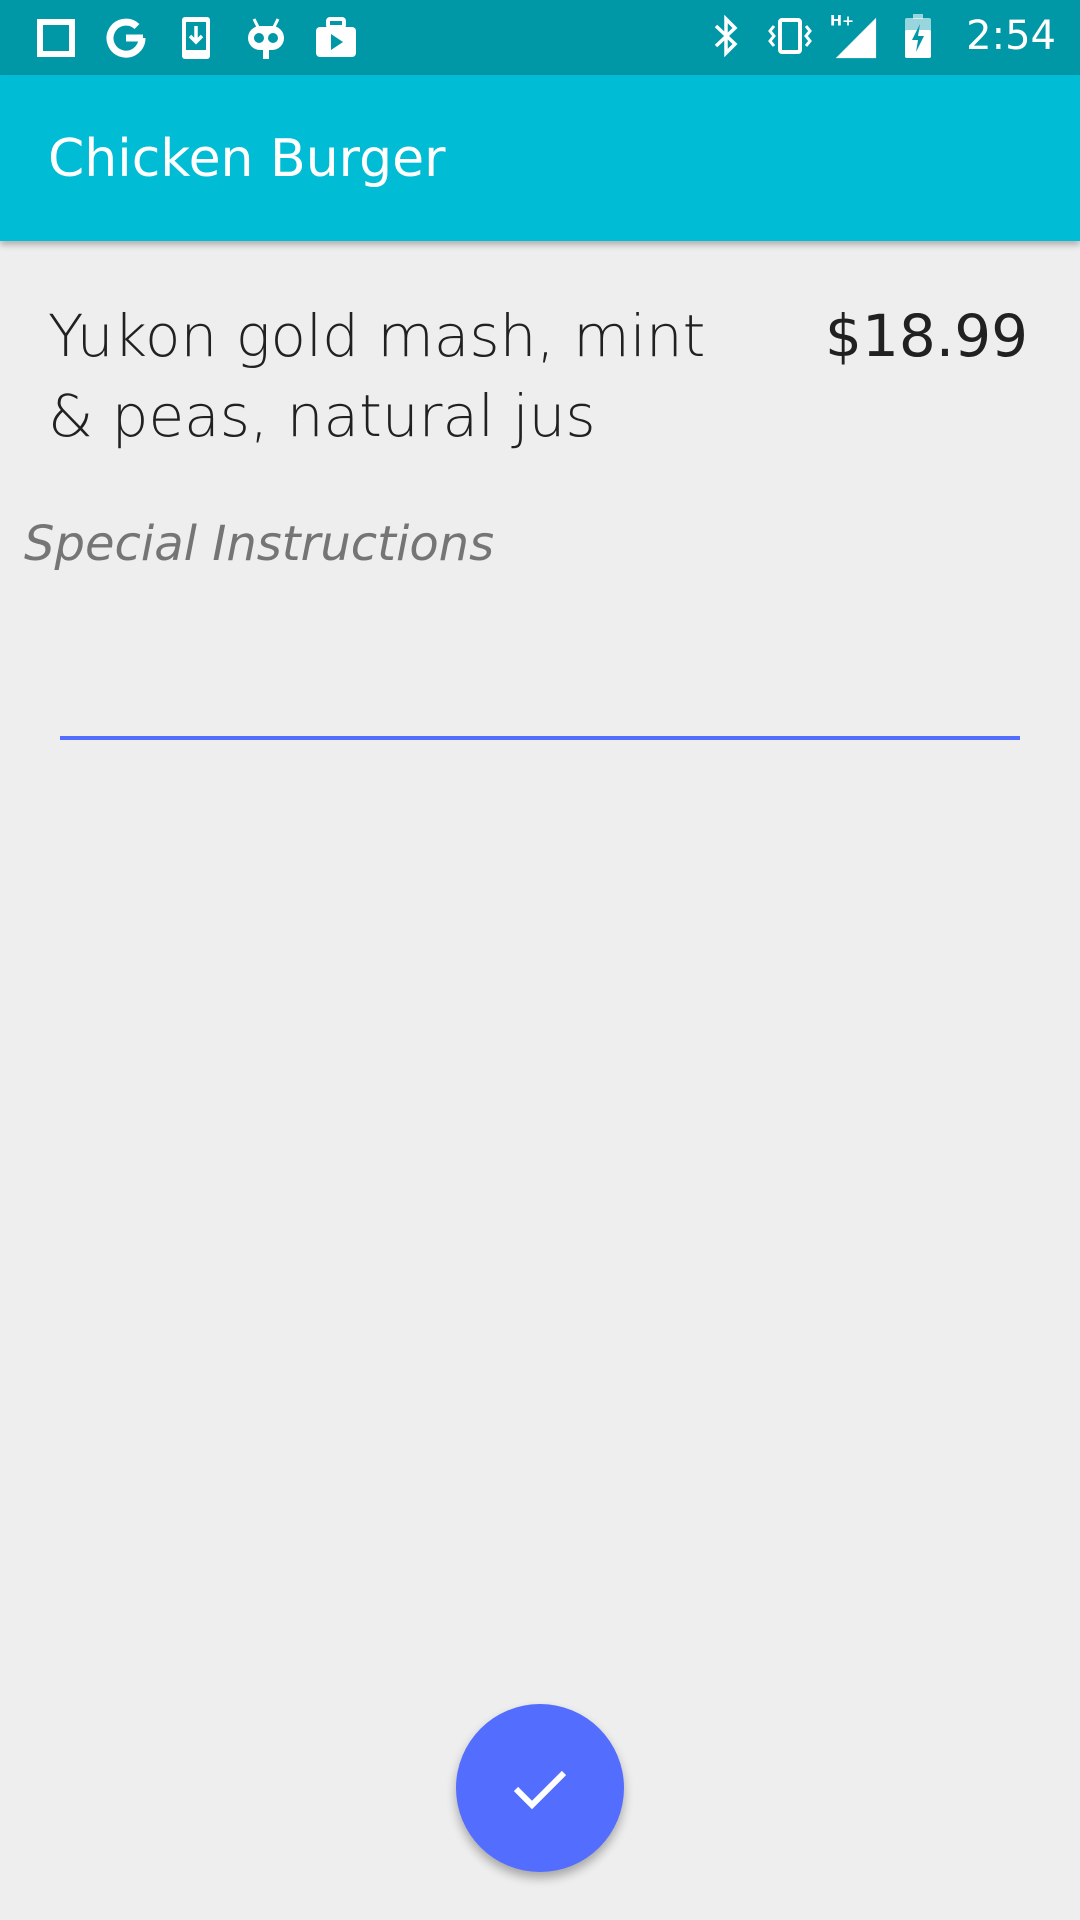 This screenshot has height=1920, width=1080. What do you see at coordinates (879, 36) in the screenshot?
I see `system-icons: H+ 2:54` at bounding box center [879, 36].